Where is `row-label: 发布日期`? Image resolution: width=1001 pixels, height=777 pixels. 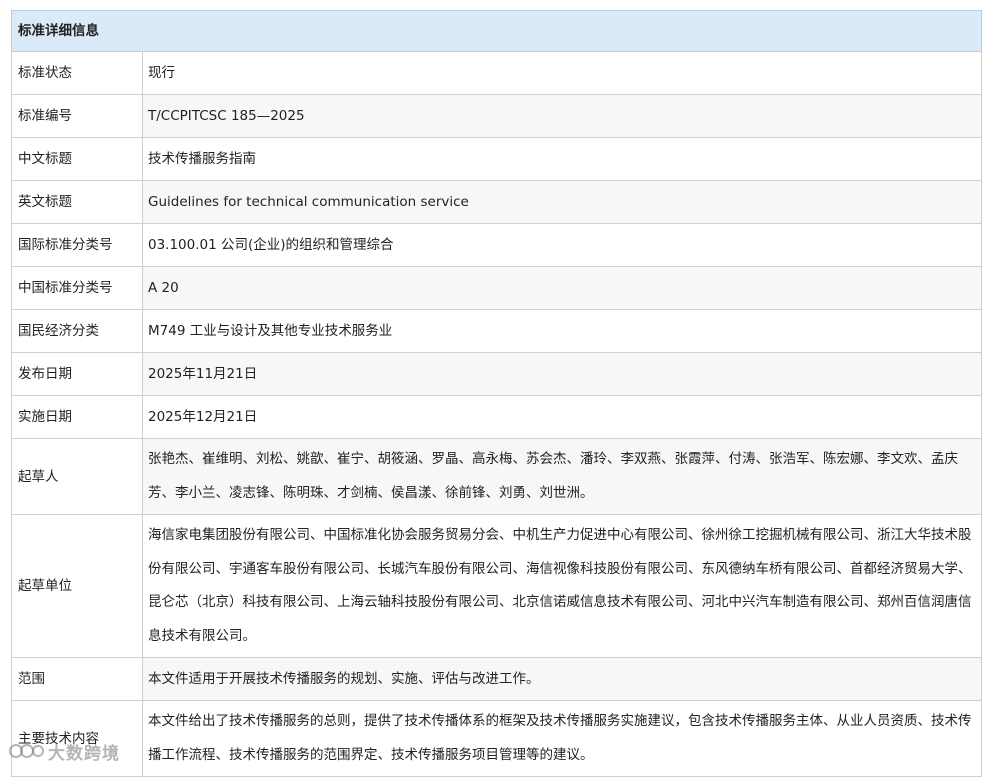
row-label: 发布日期 is located at coordinates (77, 374).